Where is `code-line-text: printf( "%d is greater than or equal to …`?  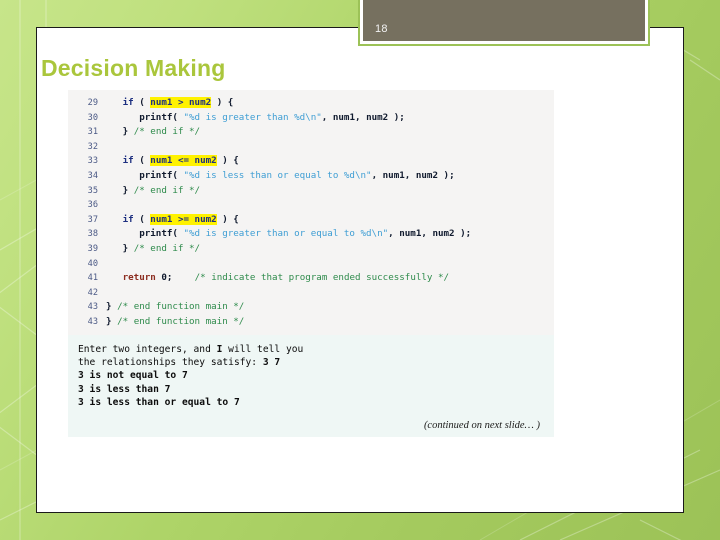
code-line-text: printf( "%d is greater than or equal to … is located at coordinates (288, 234).